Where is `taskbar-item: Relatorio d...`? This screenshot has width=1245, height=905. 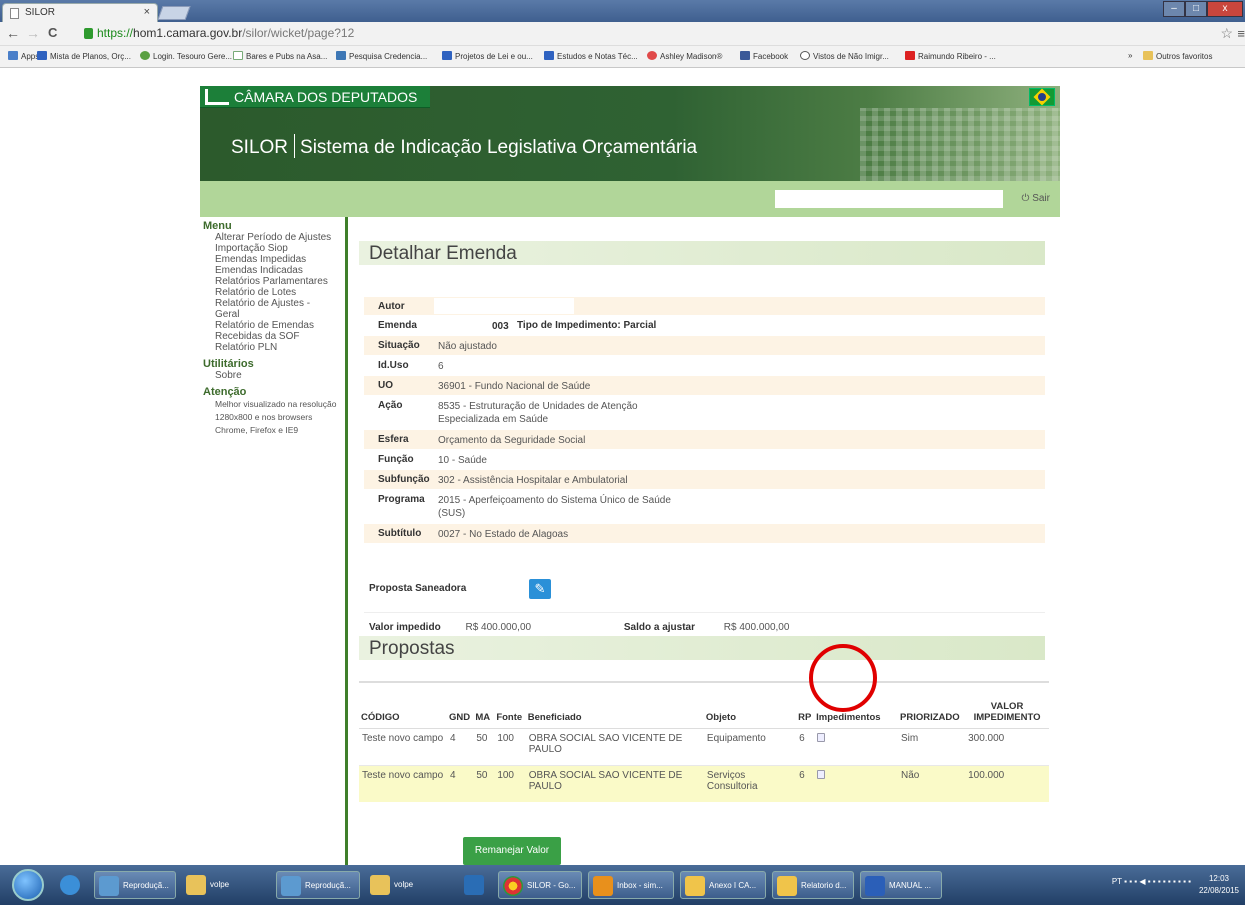
taskbar-item: Relatorio d... is located at coordinates (813, 885).